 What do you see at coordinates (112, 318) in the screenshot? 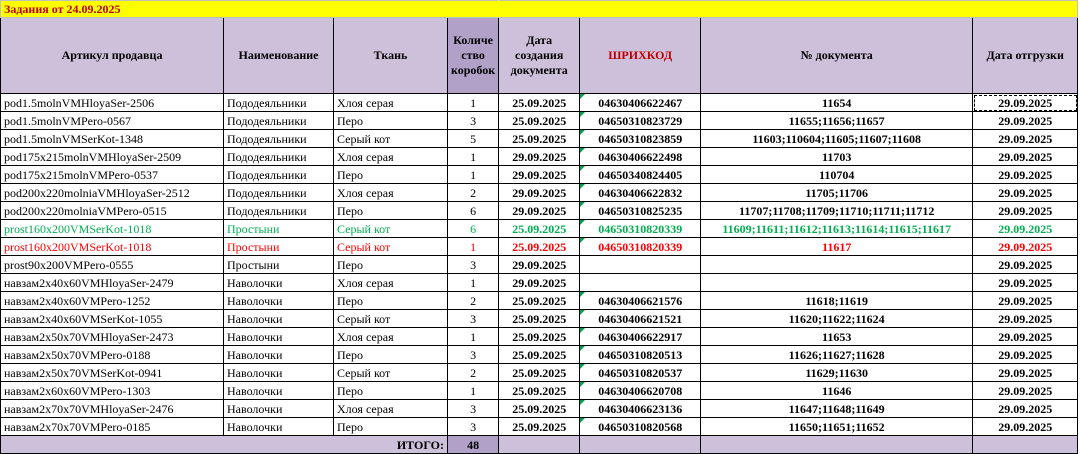
I see `cell-sku: навзам2х40х60VMSerKot-1055` at bounding box center [112, 318].